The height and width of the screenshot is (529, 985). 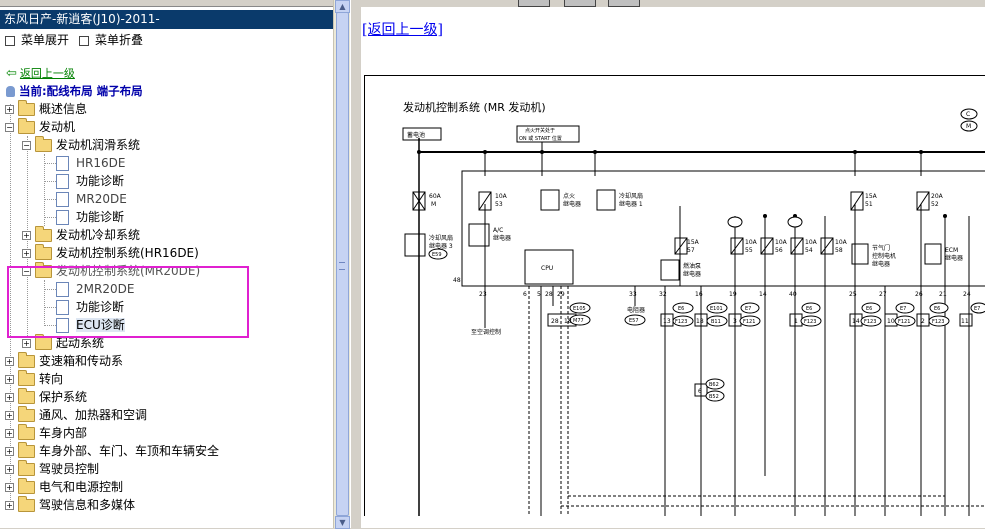 I want to click on tree-item-exterior: + 车身外部、车门、车顶和车辆安全, so click(x=112, y=451).